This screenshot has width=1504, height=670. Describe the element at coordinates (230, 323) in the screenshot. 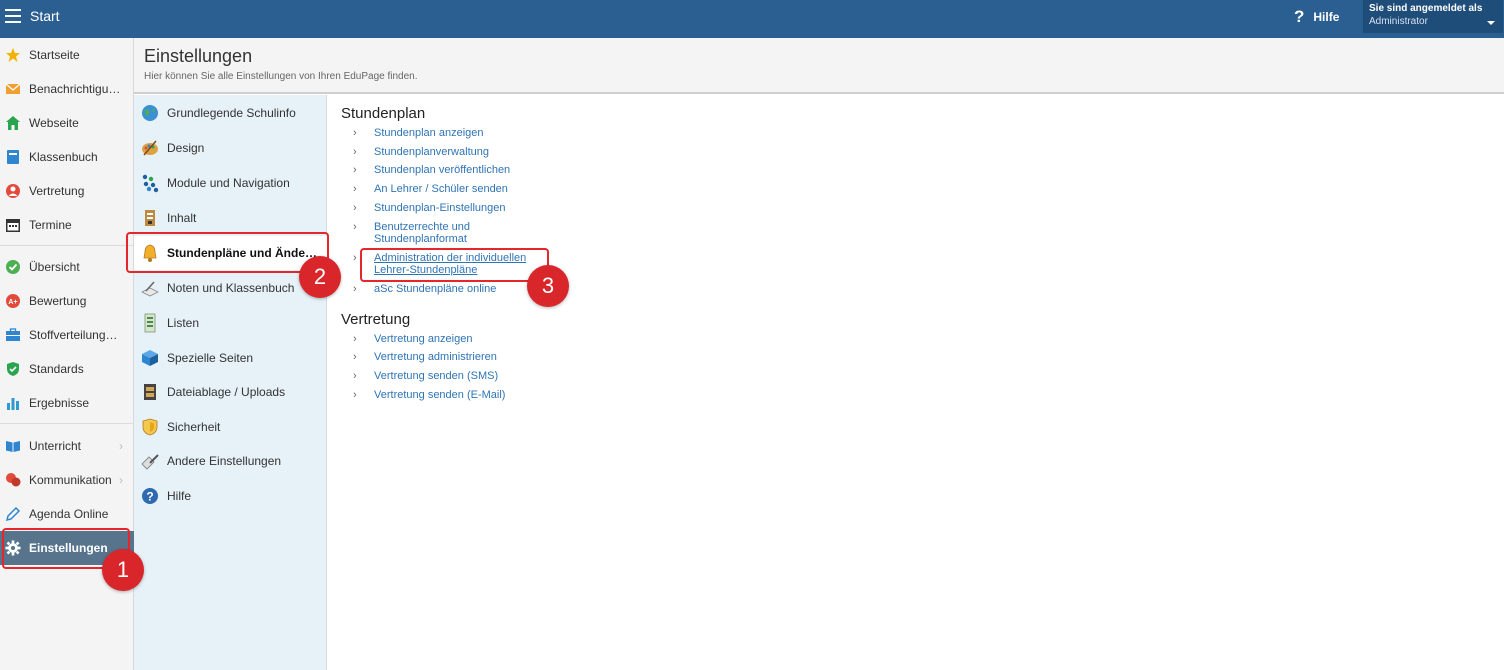

I see `category-listen: Listen` at that location.